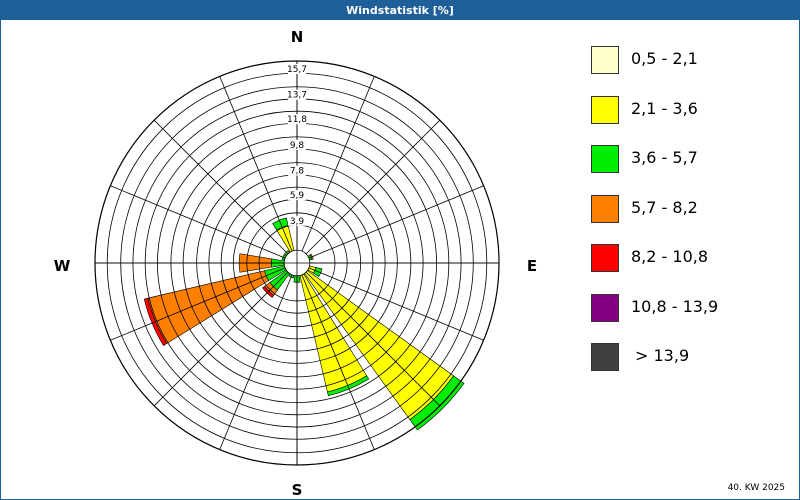 Image resolution: width=800 pixels, height=500 pixels. What do you see at coordinates (664, 108) in the screenshot?
I see `legend-label: 2,1 - 3,6` at bounding box center [664, 108].